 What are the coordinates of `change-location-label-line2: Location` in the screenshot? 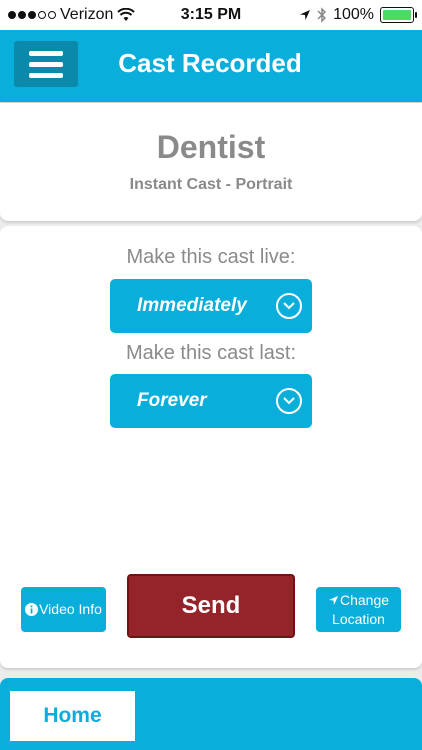 It's located at (358, 618).